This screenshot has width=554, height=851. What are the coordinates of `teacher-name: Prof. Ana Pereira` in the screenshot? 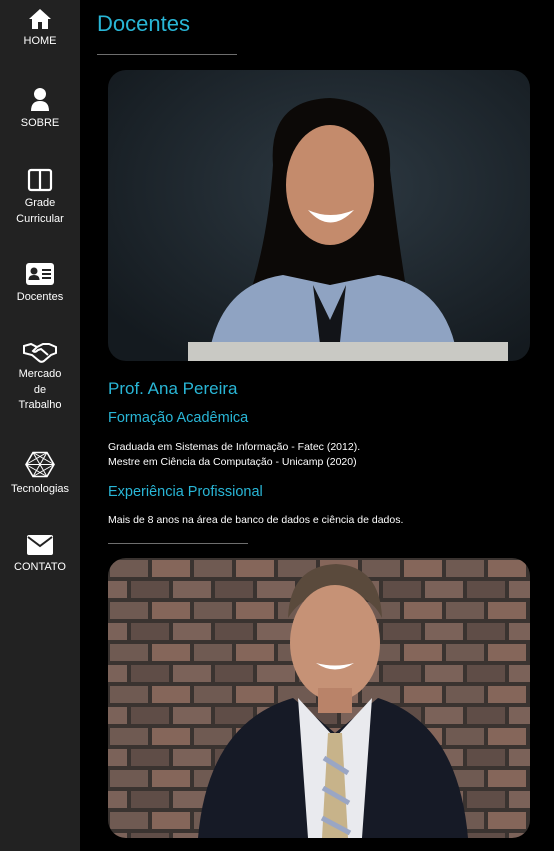 It's located at (173, 388).